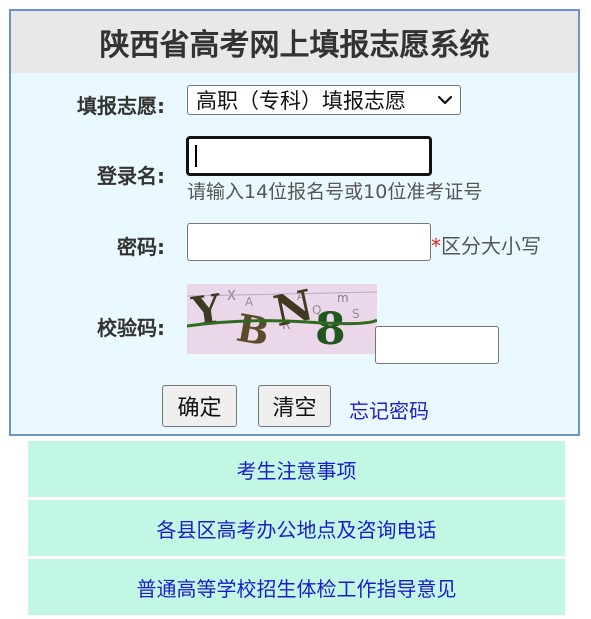 The height and width of the screenshot is (619, 591). Describe the element at coordinates (330, 329) in the screenshot. I see `svg-text: 8` at that location.